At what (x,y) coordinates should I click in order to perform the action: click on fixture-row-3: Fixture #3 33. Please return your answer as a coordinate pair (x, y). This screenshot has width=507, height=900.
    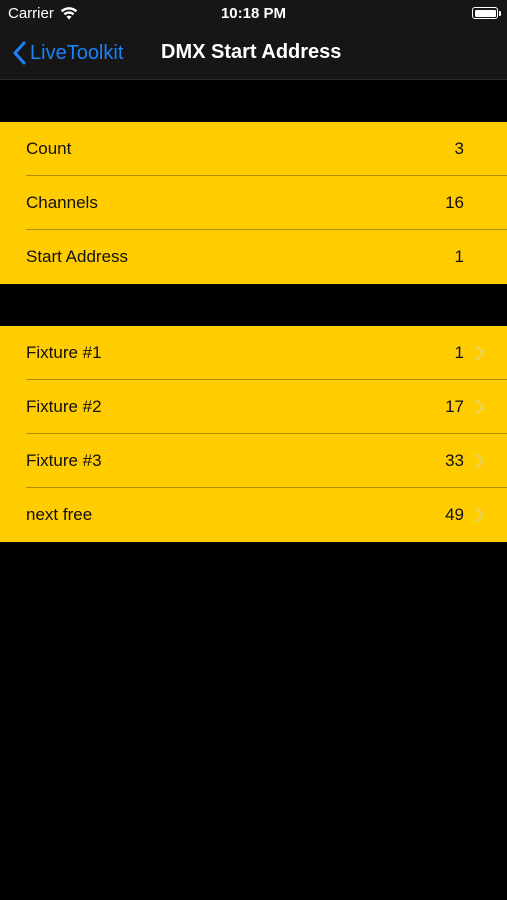
    Looking at the image, I should click on (253, 461).